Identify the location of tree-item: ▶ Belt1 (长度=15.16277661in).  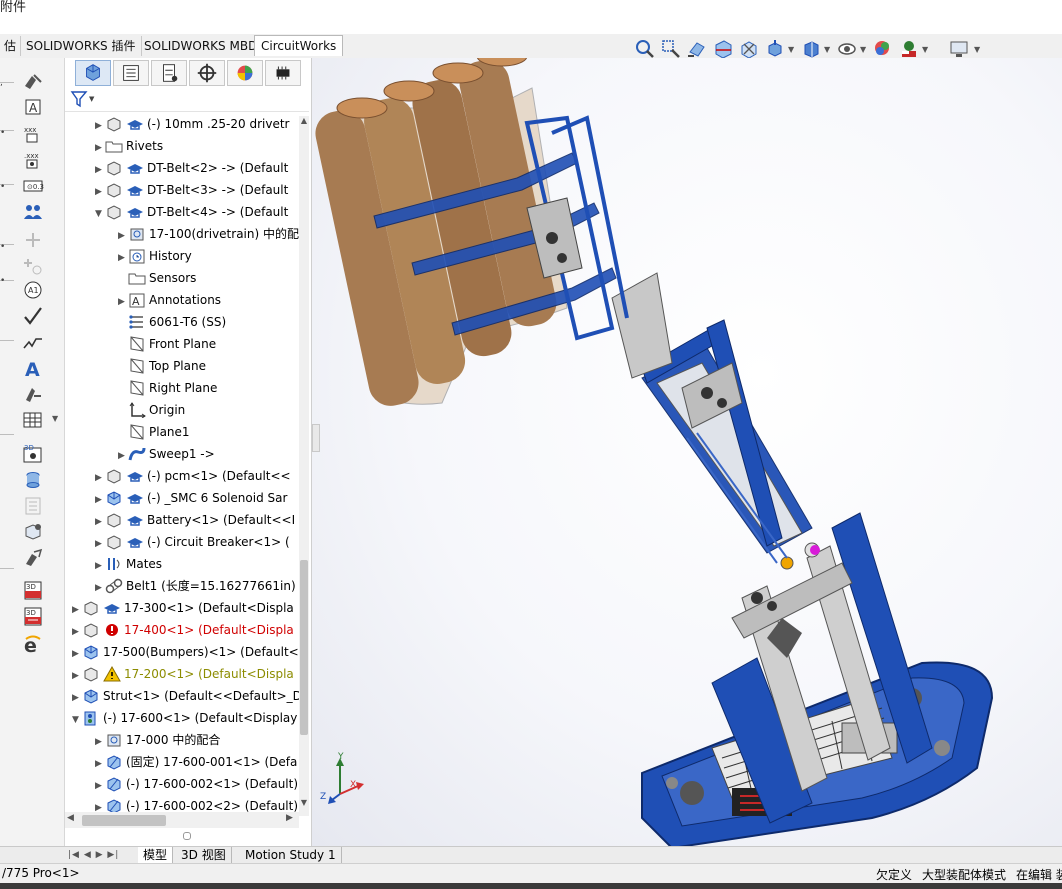
(195, 586).